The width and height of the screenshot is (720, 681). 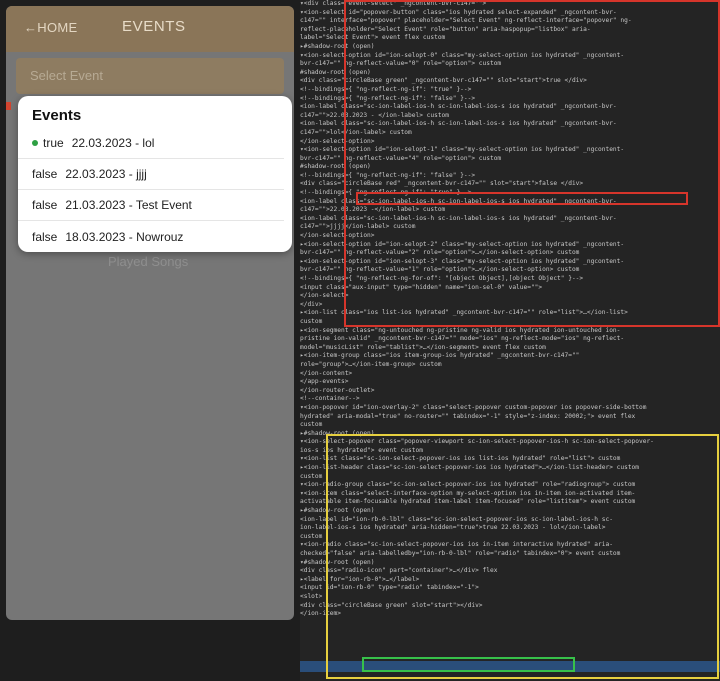 I want to click on event-option: false 18.03.2023 - Nowrouz, so click(x=151, y=236).